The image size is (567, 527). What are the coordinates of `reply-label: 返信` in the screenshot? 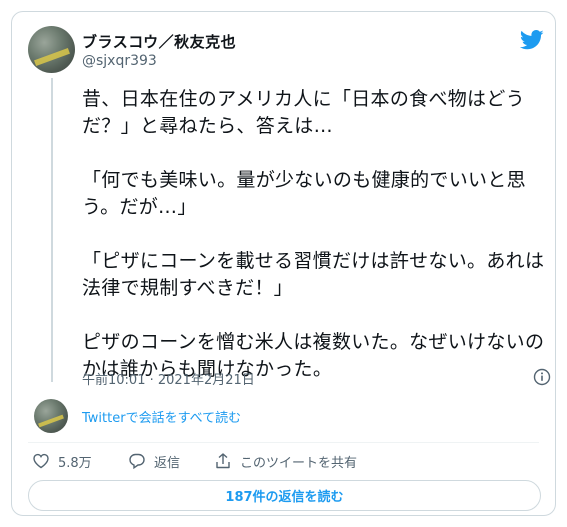 It's located at (167, 463).